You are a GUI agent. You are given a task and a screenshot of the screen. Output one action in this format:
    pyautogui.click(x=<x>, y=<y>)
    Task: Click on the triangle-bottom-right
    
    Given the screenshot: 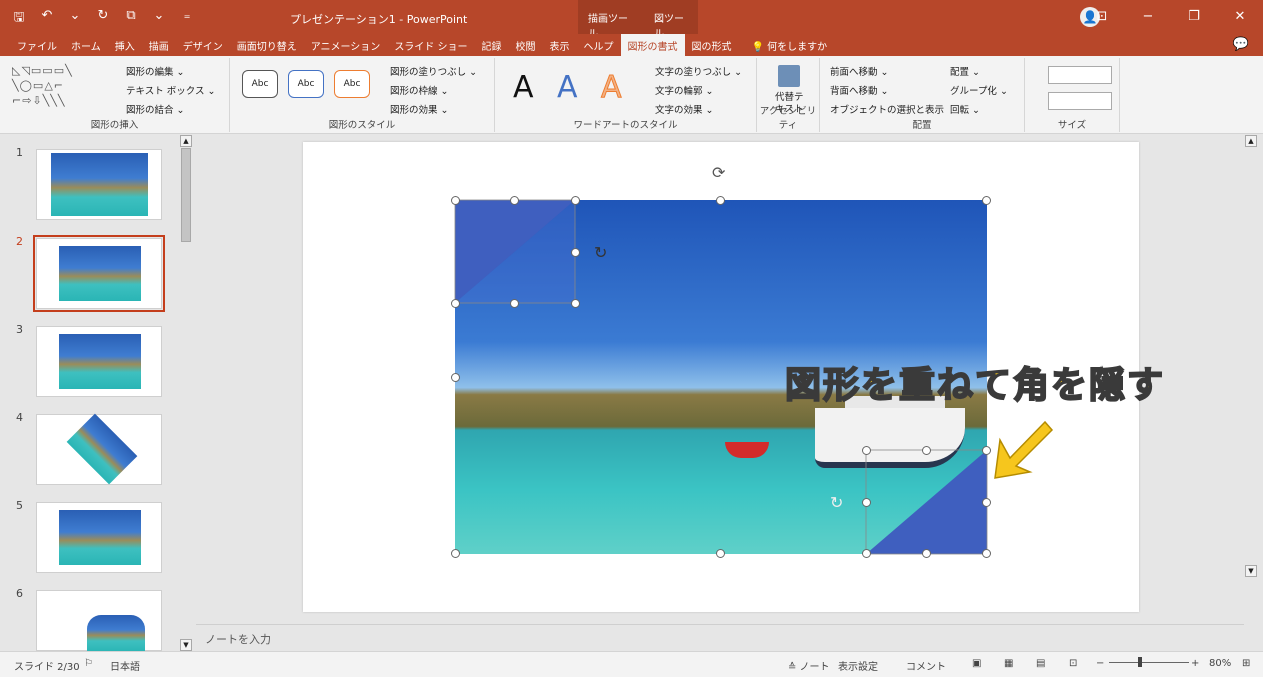 What is the action you would take?
    pyautogui.click(x=926, y=502)
    